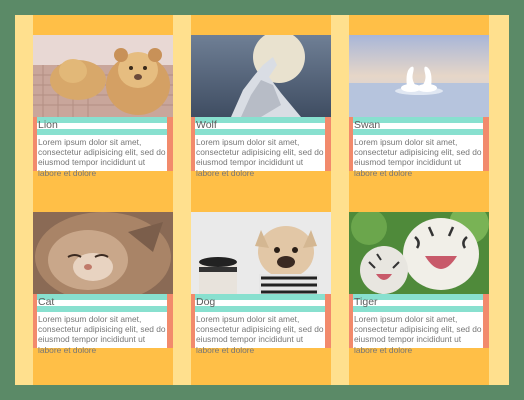  Describe the element at coordinates (103, 76) in the screenshot. I see `lion-cub-photo` at that location.